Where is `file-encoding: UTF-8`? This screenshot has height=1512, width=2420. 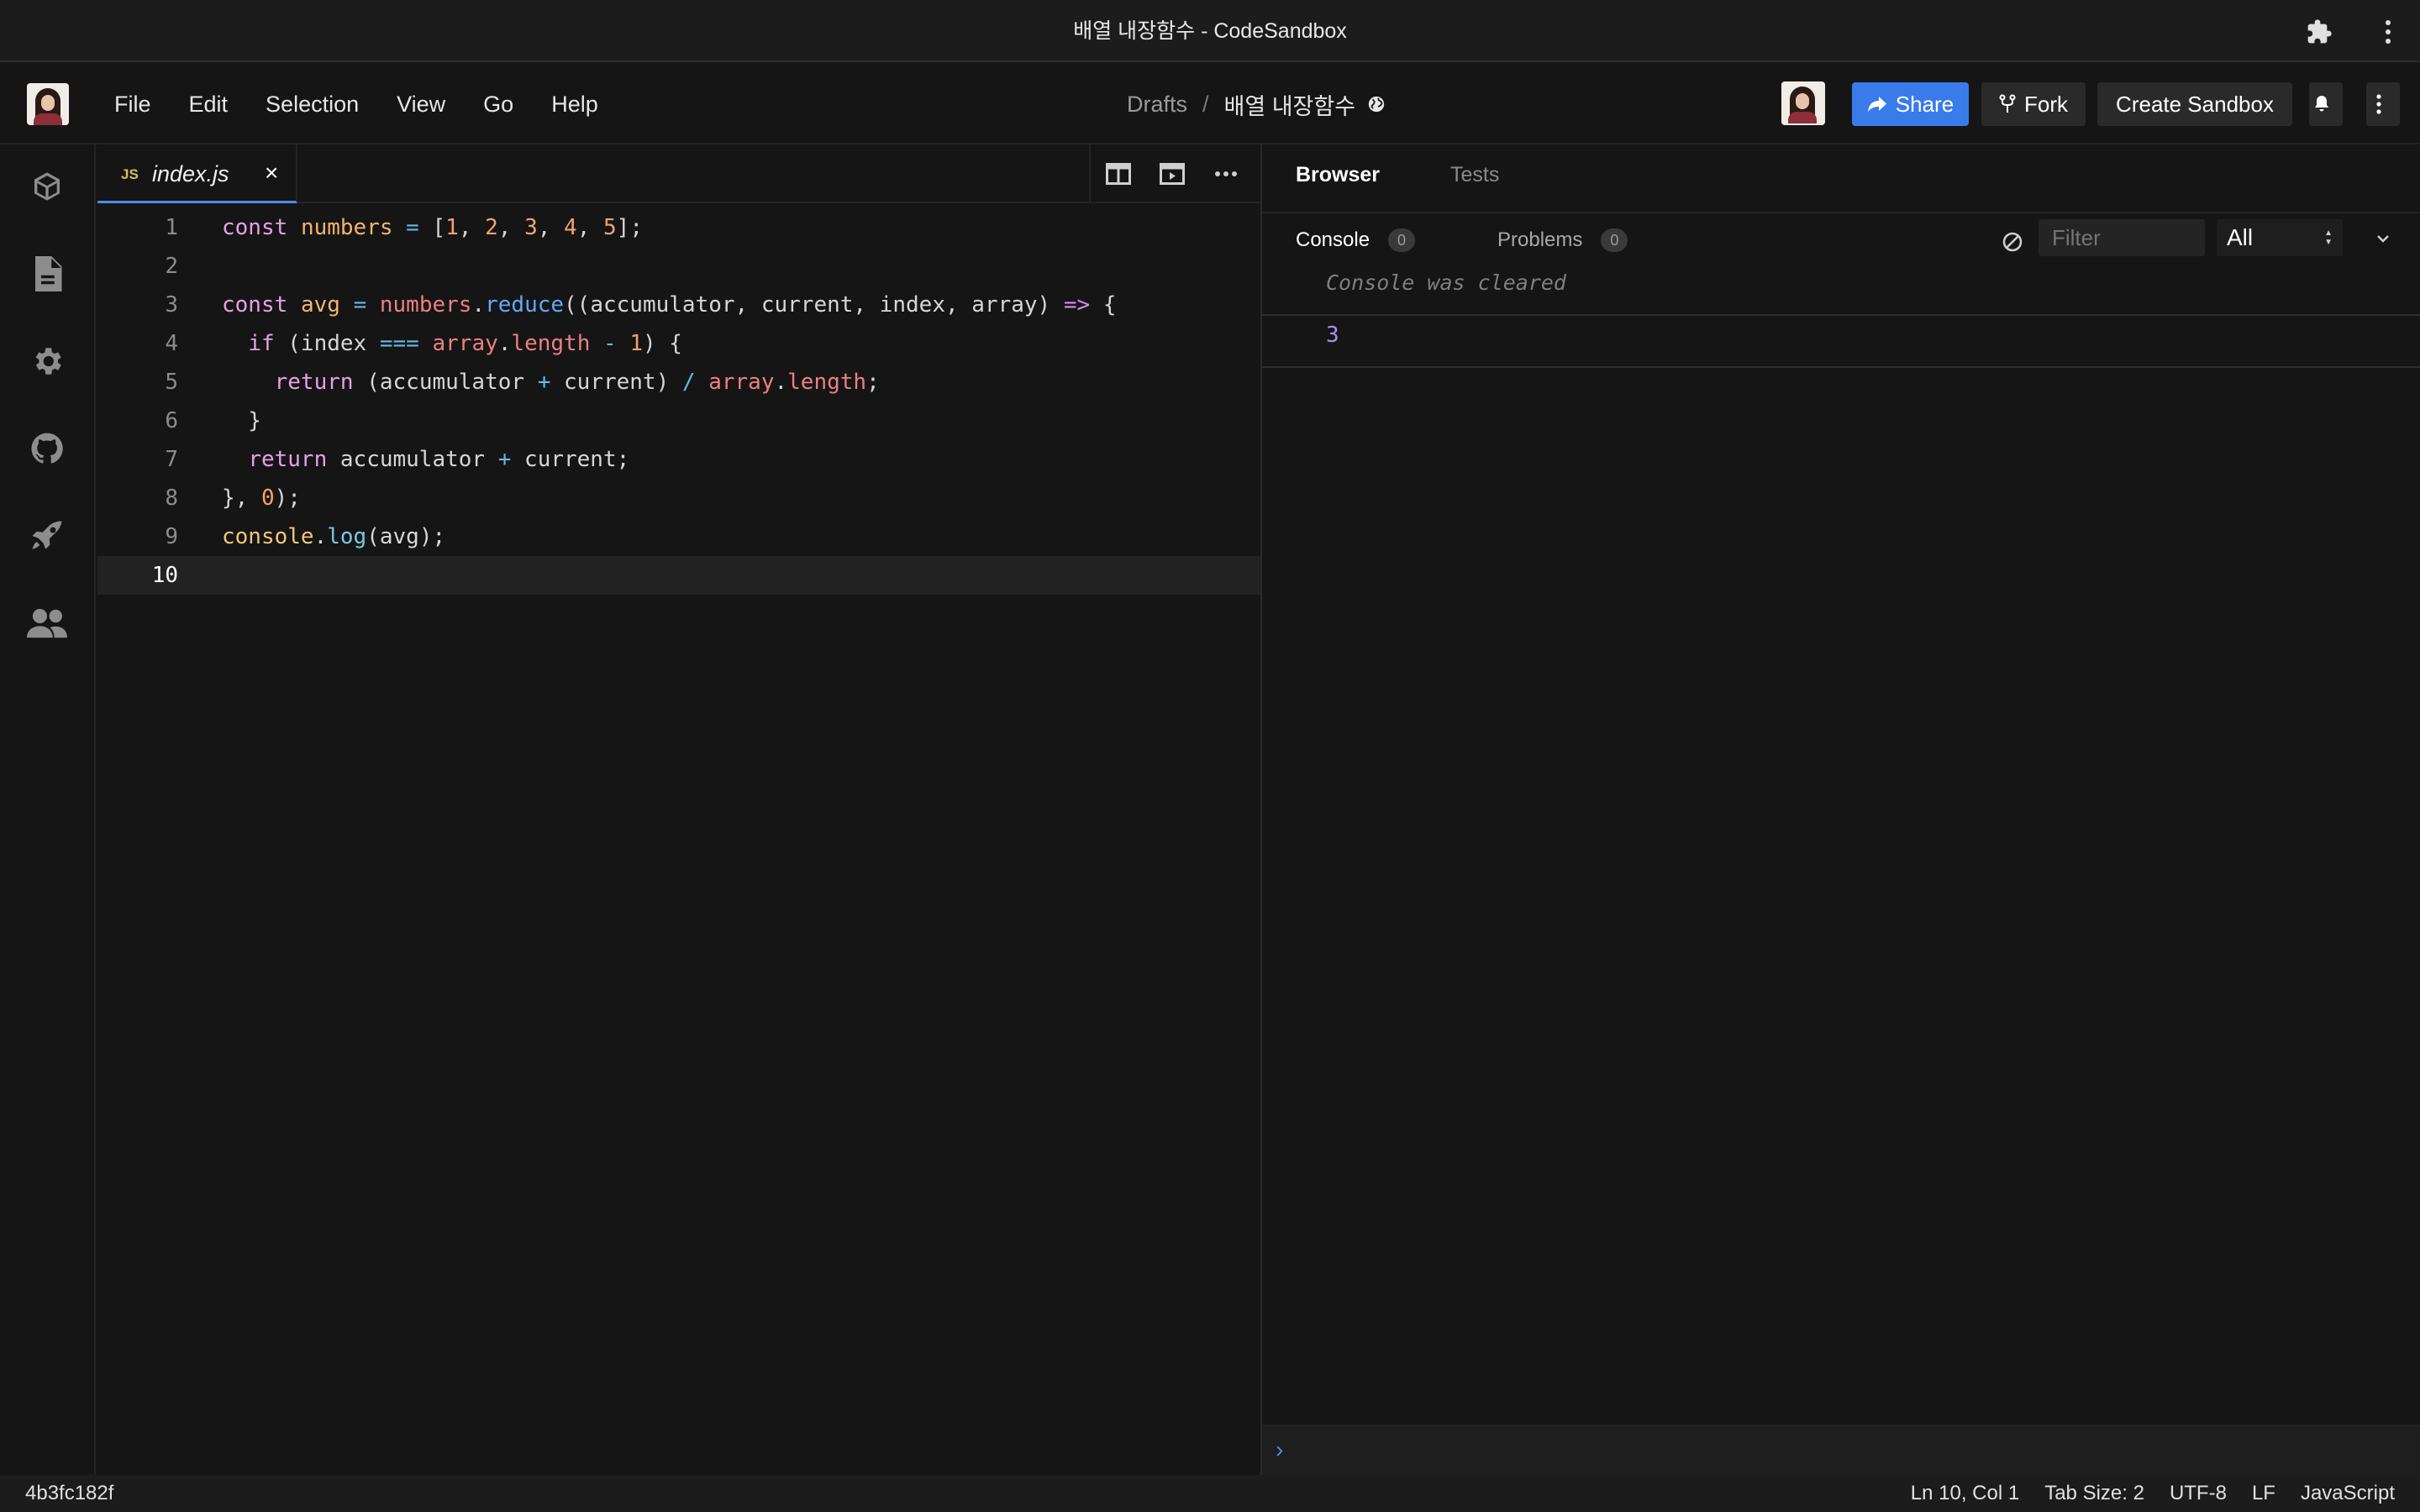
file-encoding: UTF-8 is located at coordinates (2198, 1493).